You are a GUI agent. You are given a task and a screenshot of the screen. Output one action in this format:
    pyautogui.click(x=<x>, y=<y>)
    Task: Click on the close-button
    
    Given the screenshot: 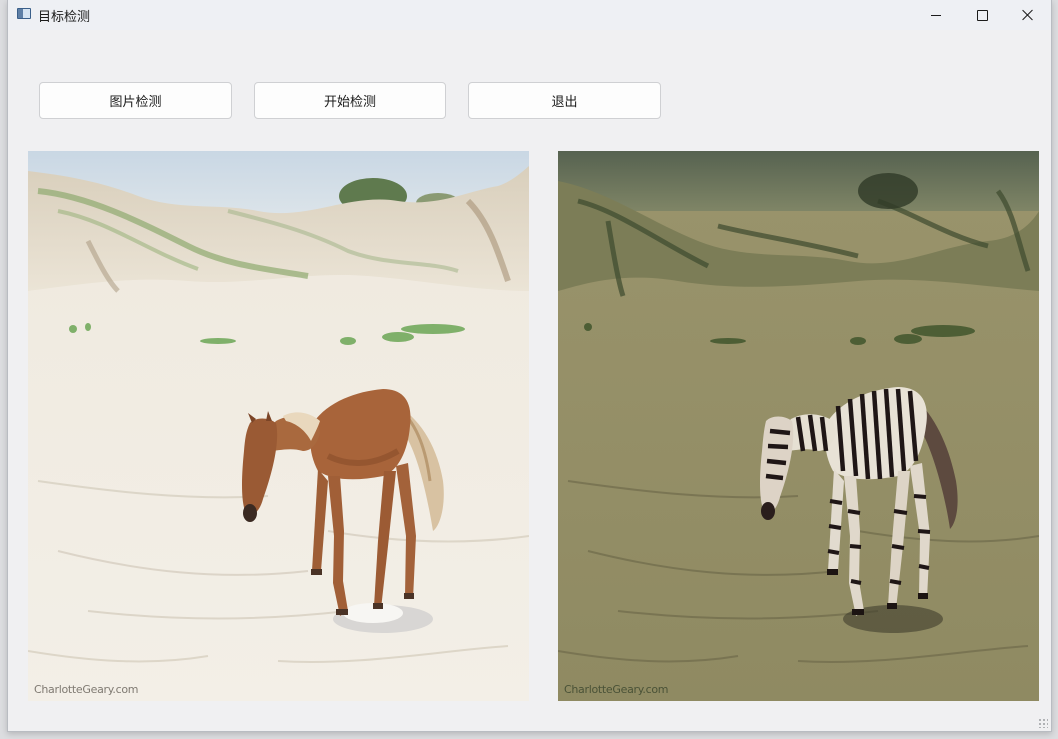 What is the action you would take?
    pyautogui.click(x=1028, y=15)
    